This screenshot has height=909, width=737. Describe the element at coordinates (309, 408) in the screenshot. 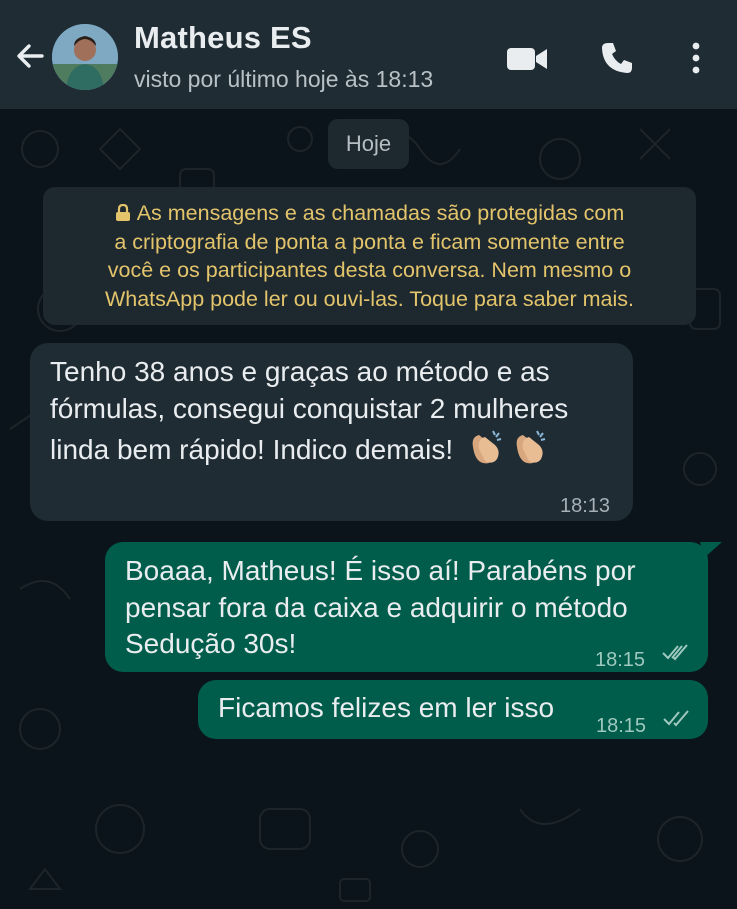

I see `message-line: fórmulas, consegui conquistar 2 mulheres` at that location.